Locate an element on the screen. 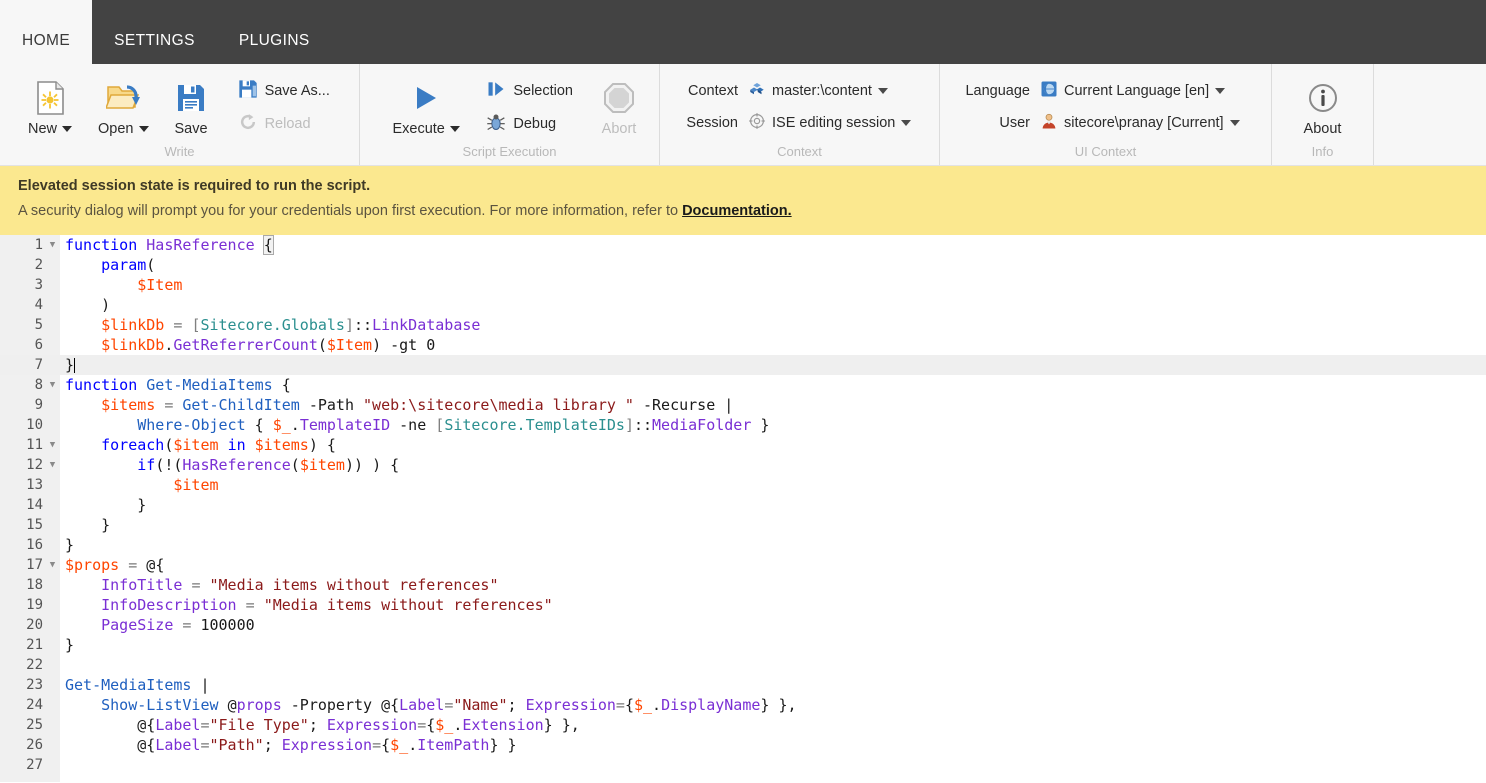  language-row: Language Current Language [en] is located at coordinates (1099, 91).